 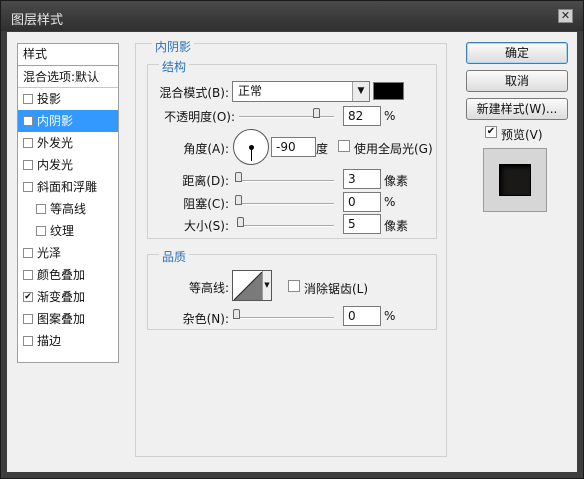 What do you see at coordinates (322, 149) in the screenshot?
I see `angle-unit: 度` at bounding box center [322, 149].